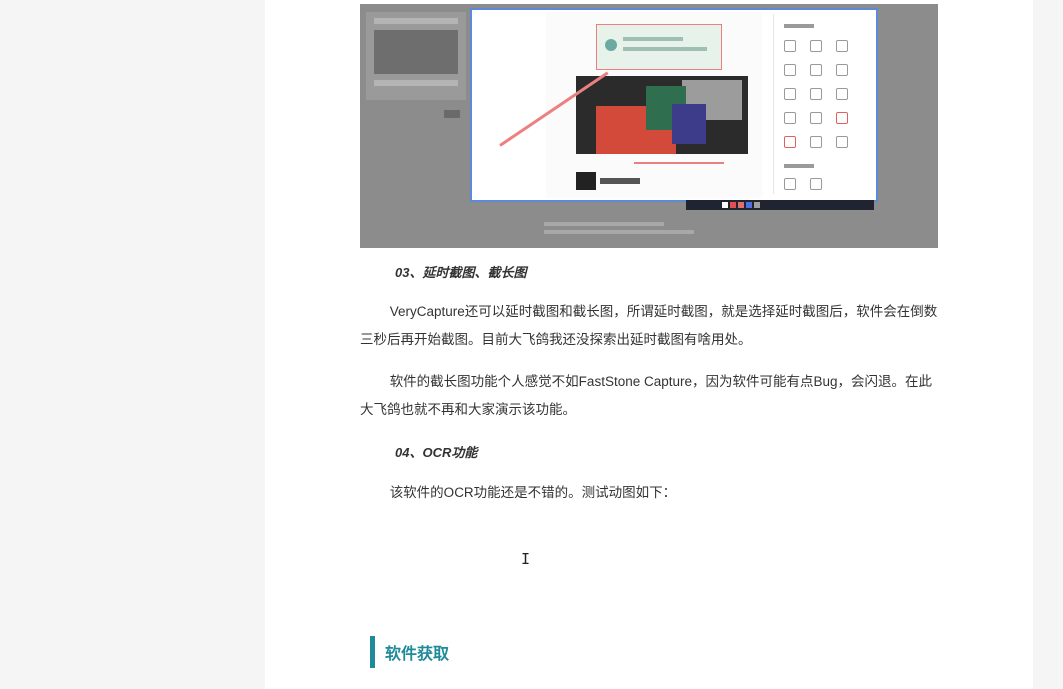 The width and height of the screenshot is (1063, 689). Describe the element at coordinates (436, 452) in the screenshot. I see `heading-ocr: 04、OCR功能` at that location.